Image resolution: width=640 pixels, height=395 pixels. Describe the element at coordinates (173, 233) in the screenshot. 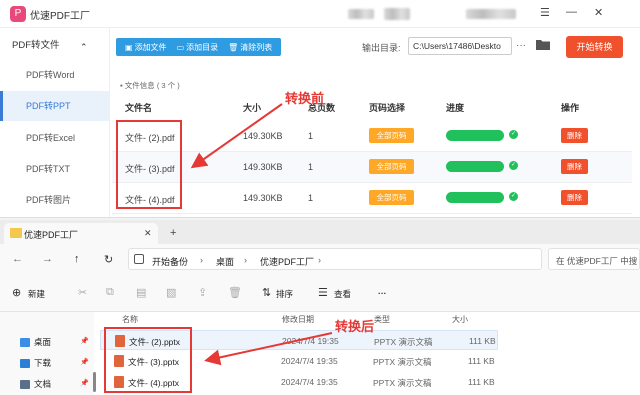

I see `new-tab-button: +` at that location.